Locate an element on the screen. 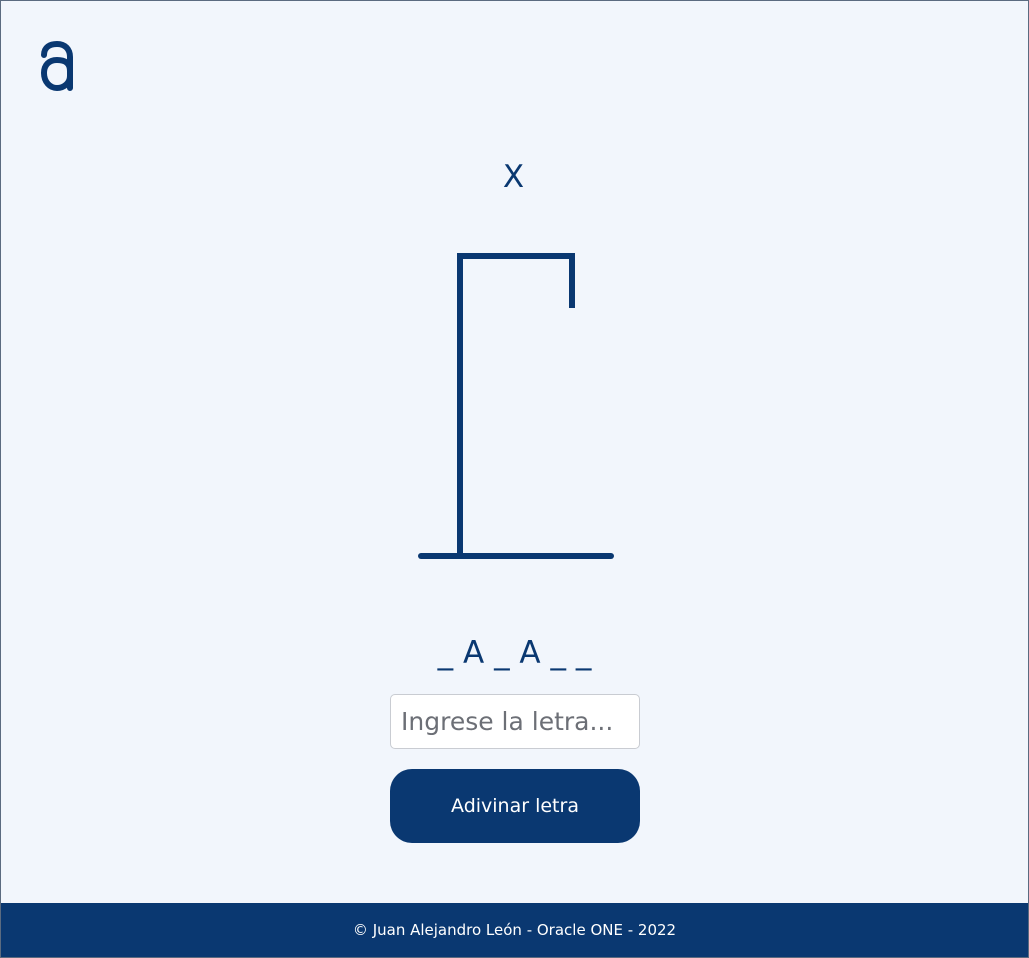 The height and width of the screenshot is (958, 1029). letter-input is located at coordinates (515, 721).